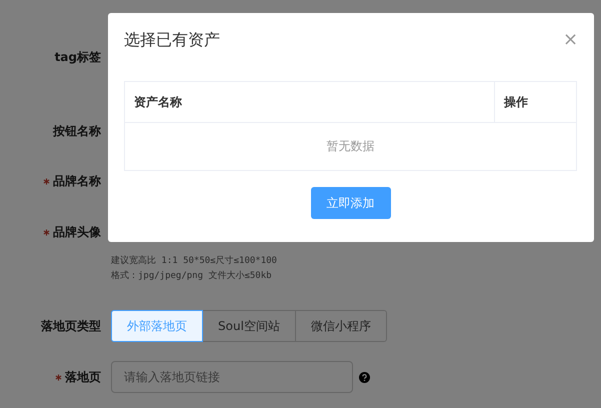 This screenshot has width=601, height=408. I want to click on hint-text: 格式：jpg/jpeg/png 文件大小≤50kb, so click(192, 276).